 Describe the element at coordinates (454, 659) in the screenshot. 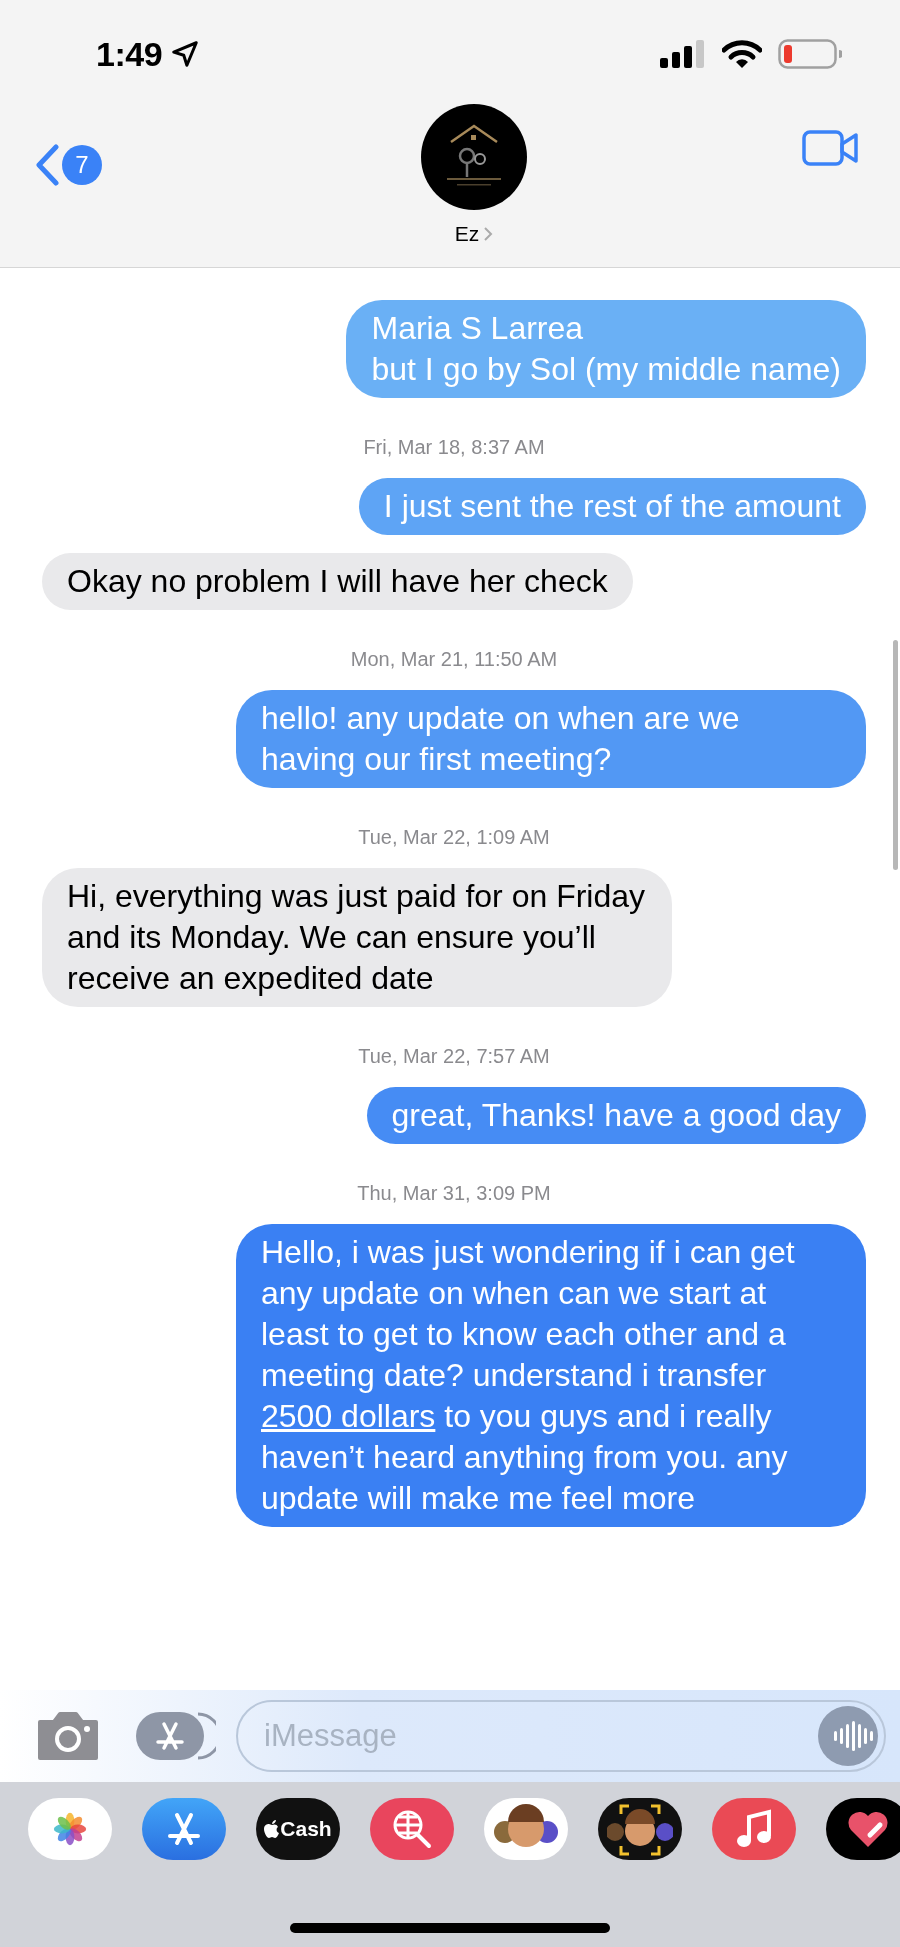

I see `message-timestamp: Mon, Mar 21, 11:50 AM` at that location.